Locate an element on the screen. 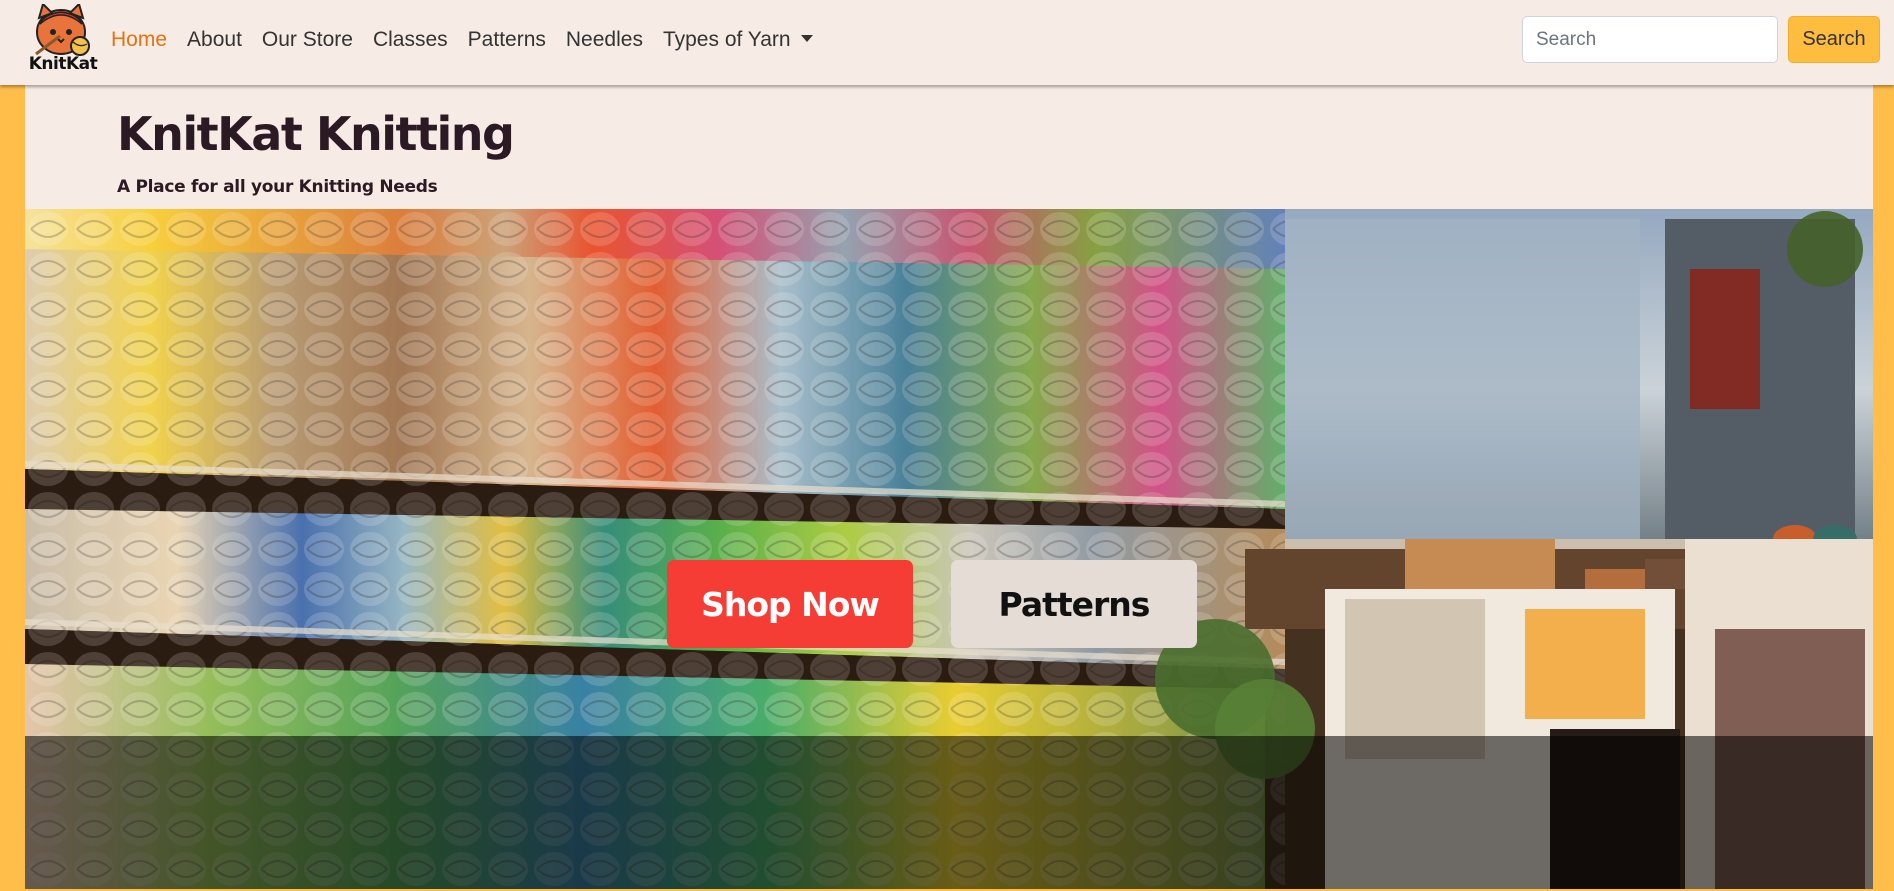  page-title: KnitKat Knitting is located at coordinates (316, 134).